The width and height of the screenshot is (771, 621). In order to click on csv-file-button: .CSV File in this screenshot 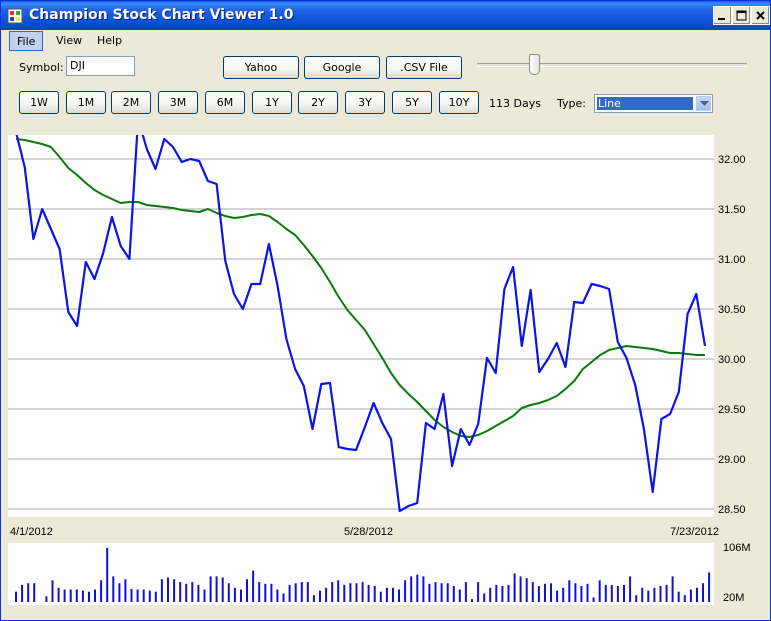, I will do `click(424, 67)`.